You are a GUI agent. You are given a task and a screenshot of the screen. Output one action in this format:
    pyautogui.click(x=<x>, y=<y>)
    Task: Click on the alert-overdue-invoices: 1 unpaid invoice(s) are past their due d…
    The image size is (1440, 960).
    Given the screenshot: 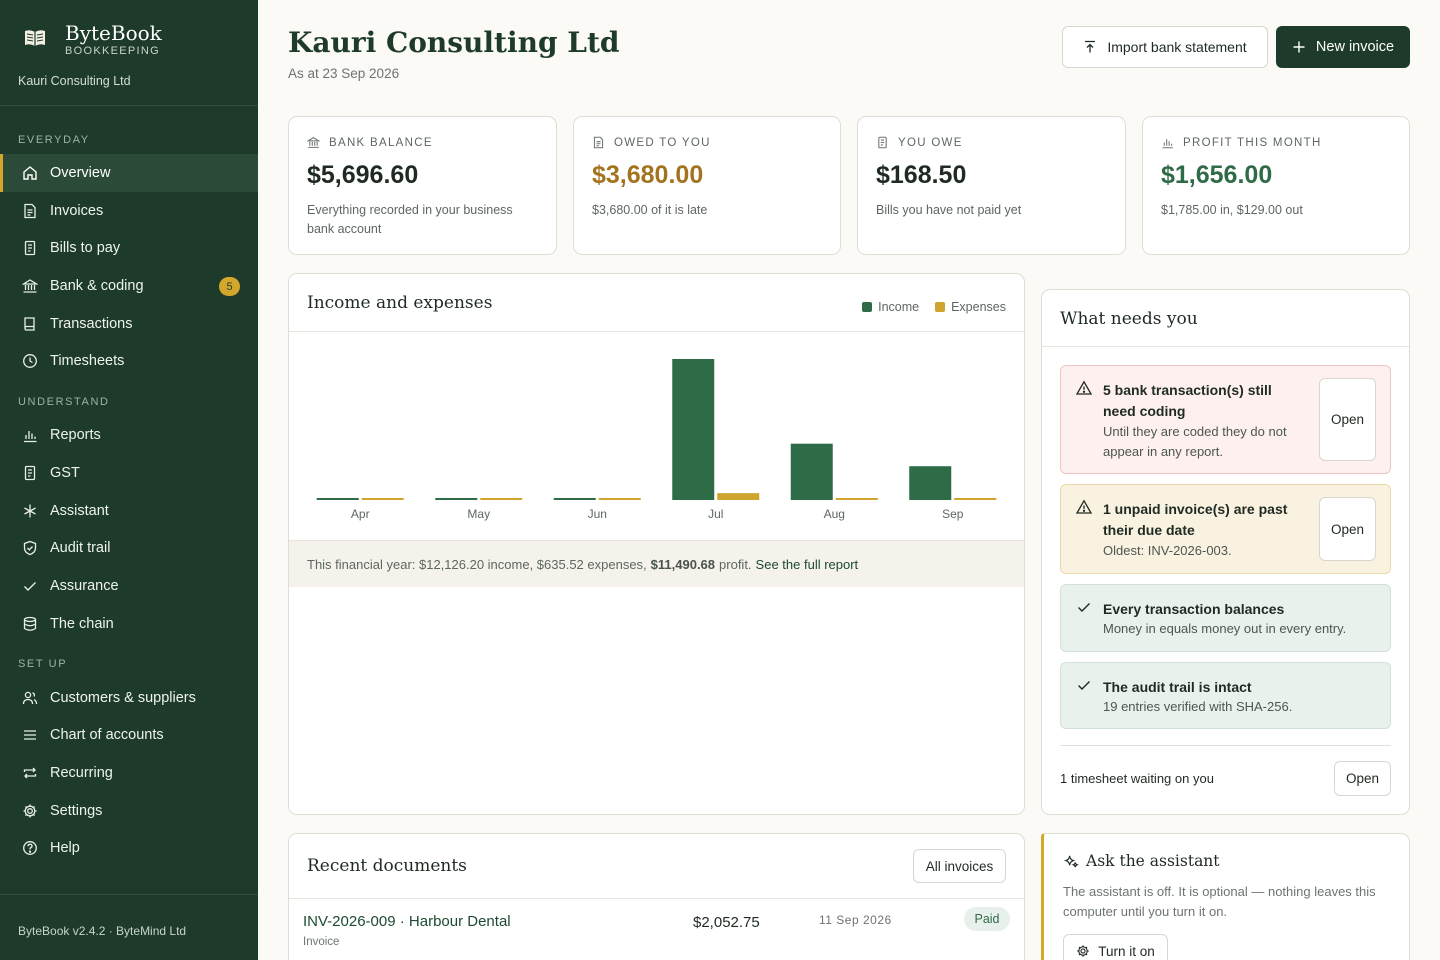 What is the action you would take?
    pyautogui.click(x=1225, y=529)
    